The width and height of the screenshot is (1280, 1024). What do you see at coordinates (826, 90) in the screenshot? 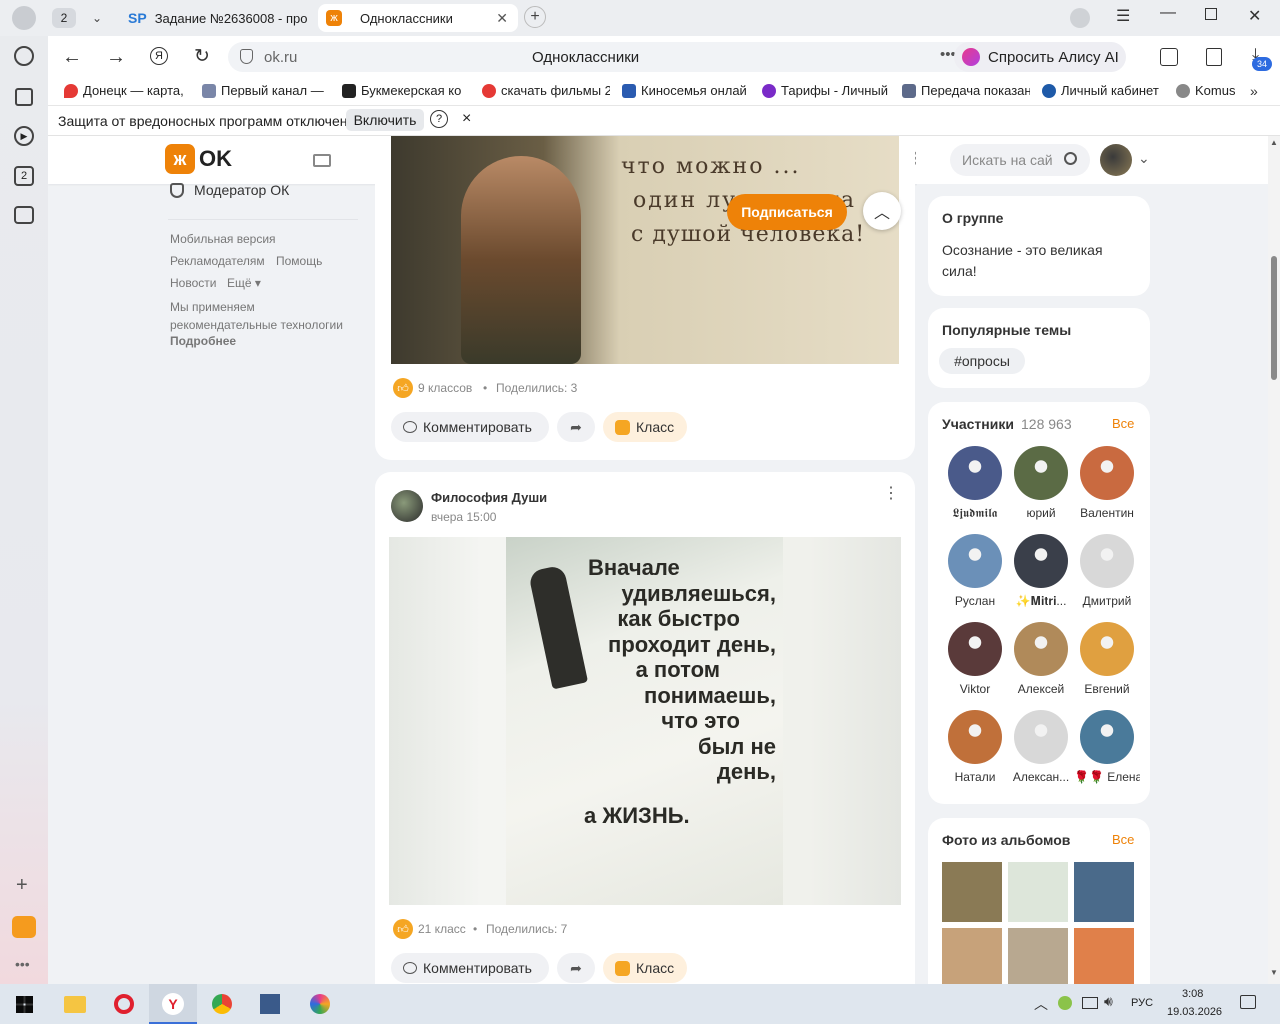
I see `bookmark-item: Тарифы - Личный` at bounding box center [826, 90].